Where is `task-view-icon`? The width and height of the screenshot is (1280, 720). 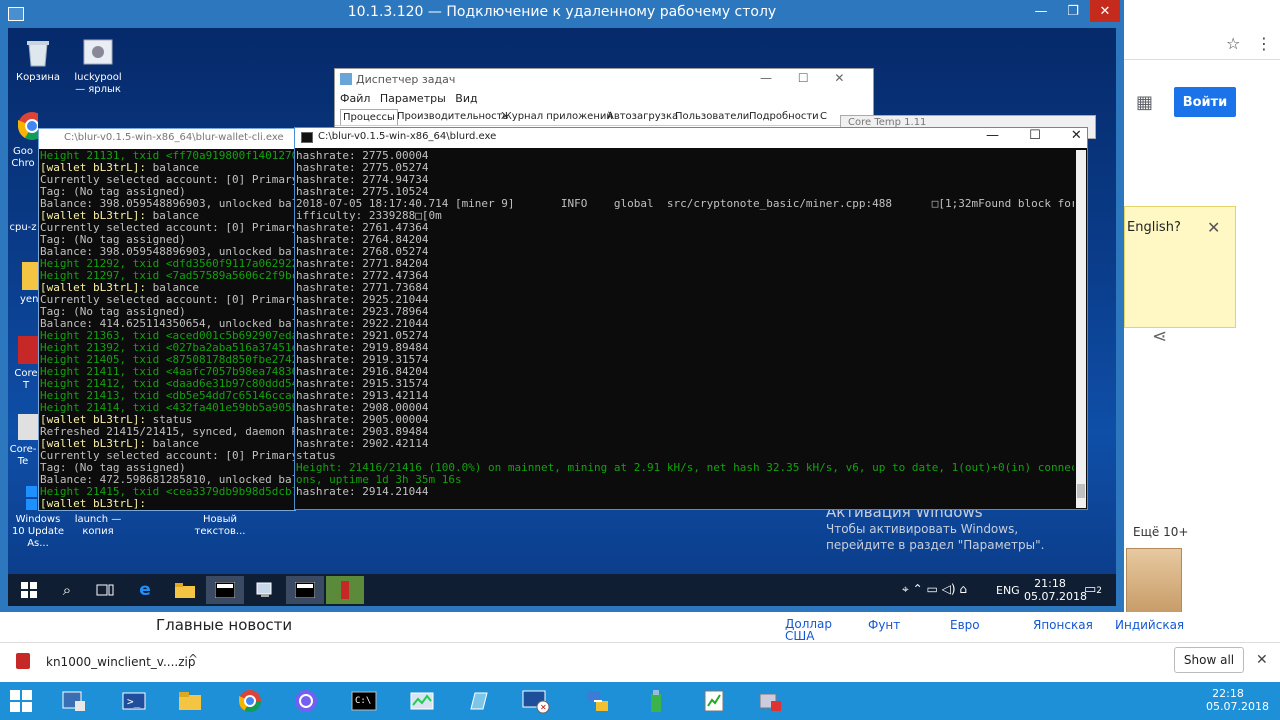
task-view-icon is located at coordinates (105, 590).